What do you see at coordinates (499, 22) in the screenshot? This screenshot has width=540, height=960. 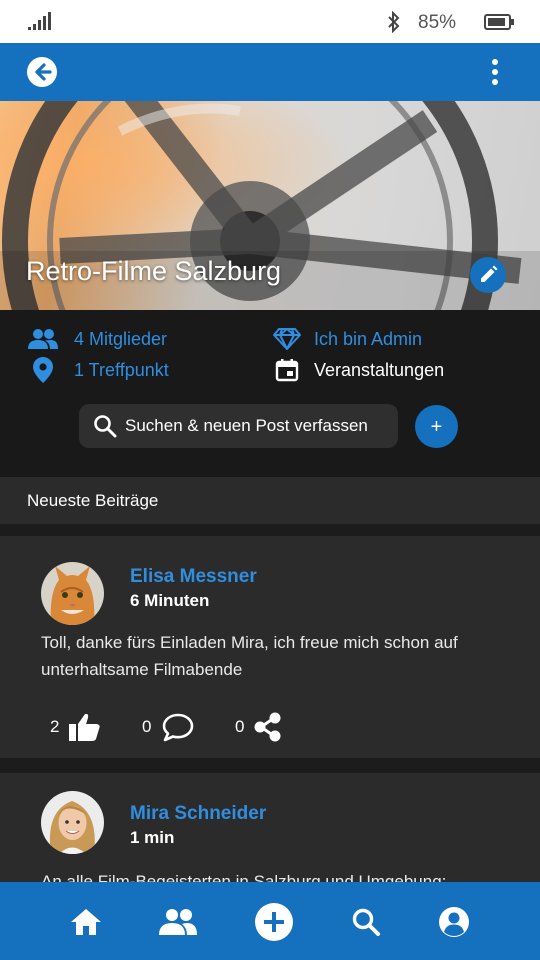 I see `battery-icon` at bounding box center [499, 22].